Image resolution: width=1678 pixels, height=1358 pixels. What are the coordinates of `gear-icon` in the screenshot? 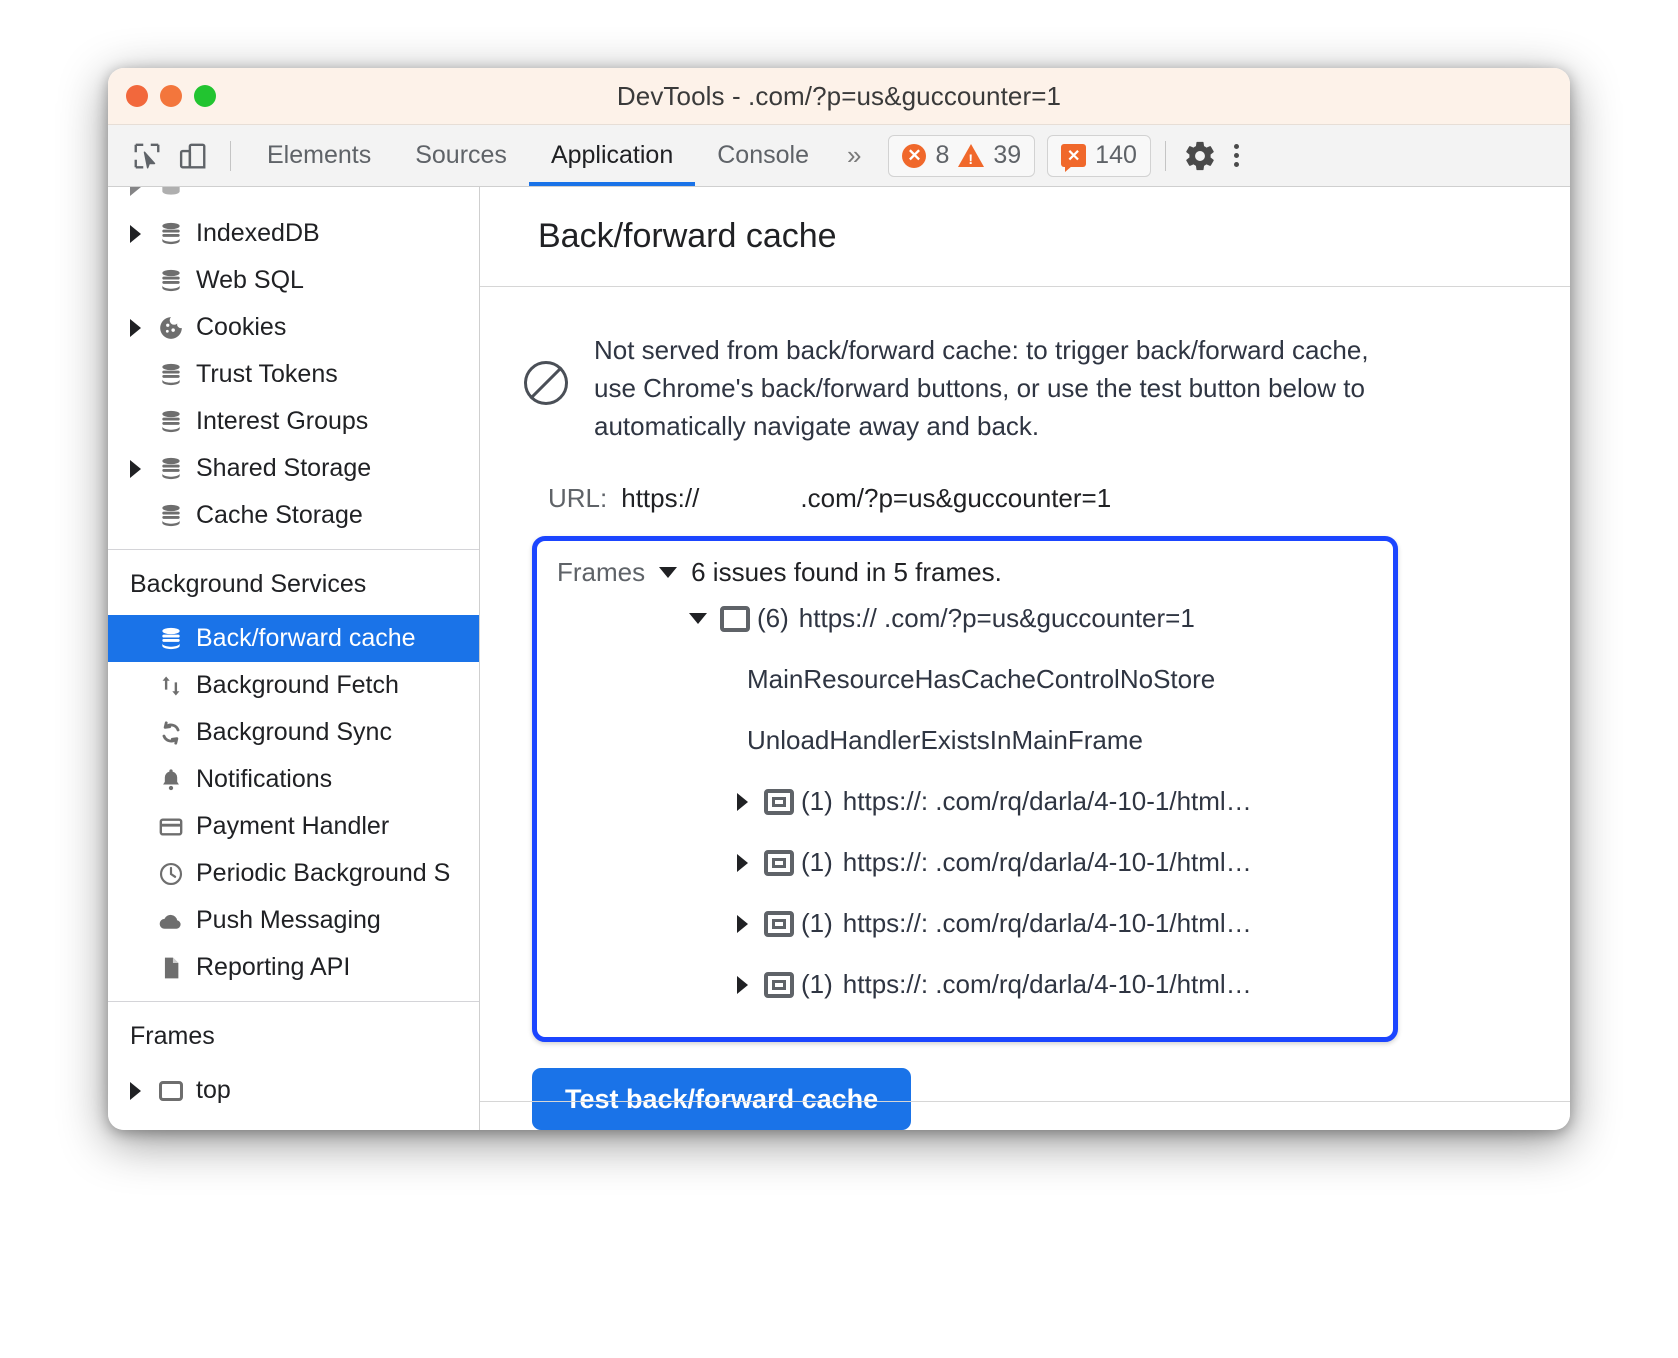 It's located at (1200, 156).